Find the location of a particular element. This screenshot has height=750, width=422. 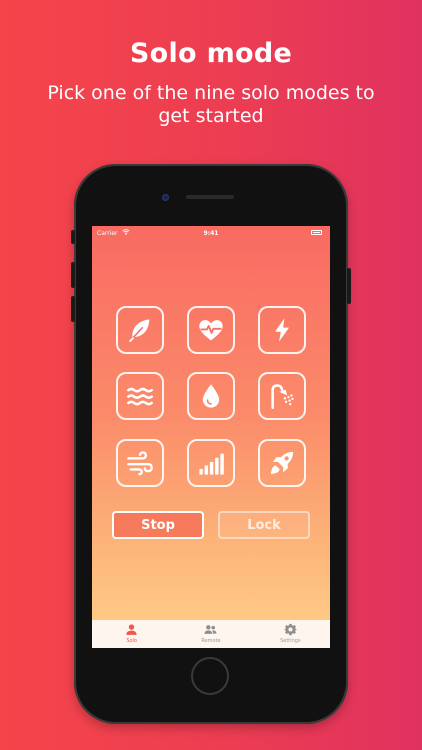

rocket-icon is located at coordinates (282, 463).